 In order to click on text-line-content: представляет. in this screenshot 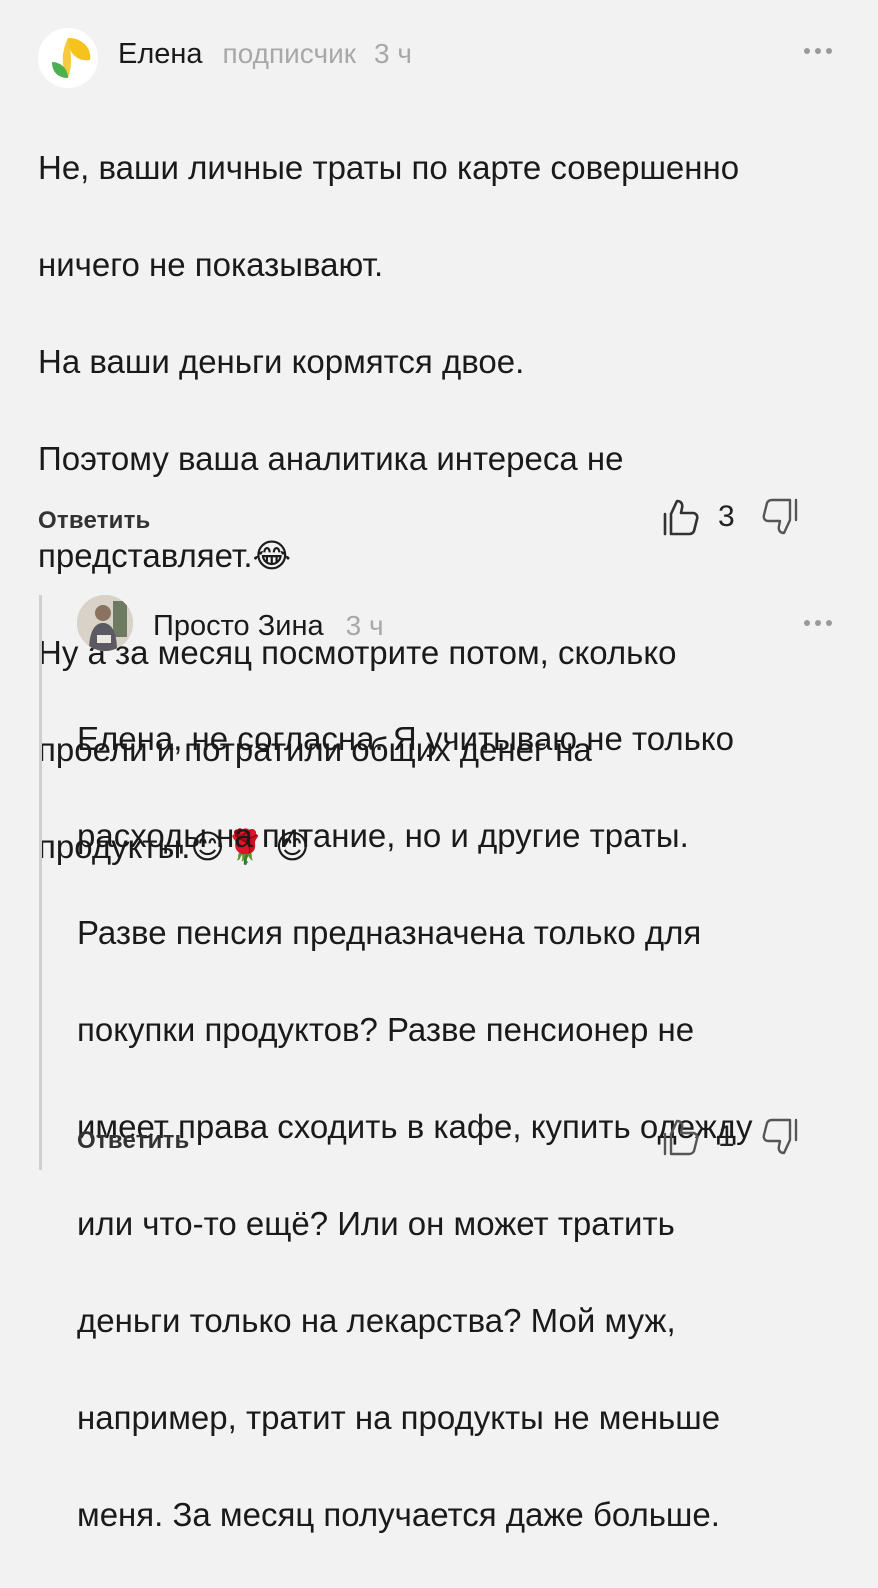, I will do `click(145, 555)`.